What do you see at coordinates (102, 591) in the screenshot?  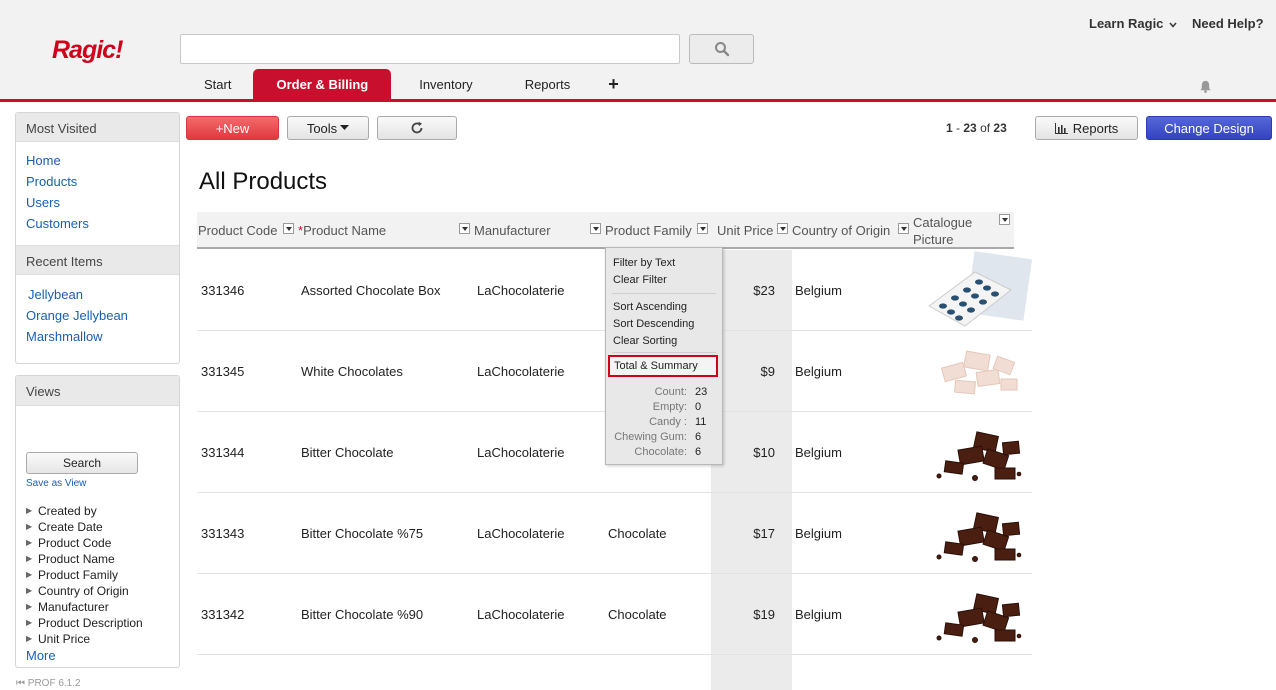 I see `view-field-country-of-origin: ▶ Country of Origin` at bounding box center [102, 591].